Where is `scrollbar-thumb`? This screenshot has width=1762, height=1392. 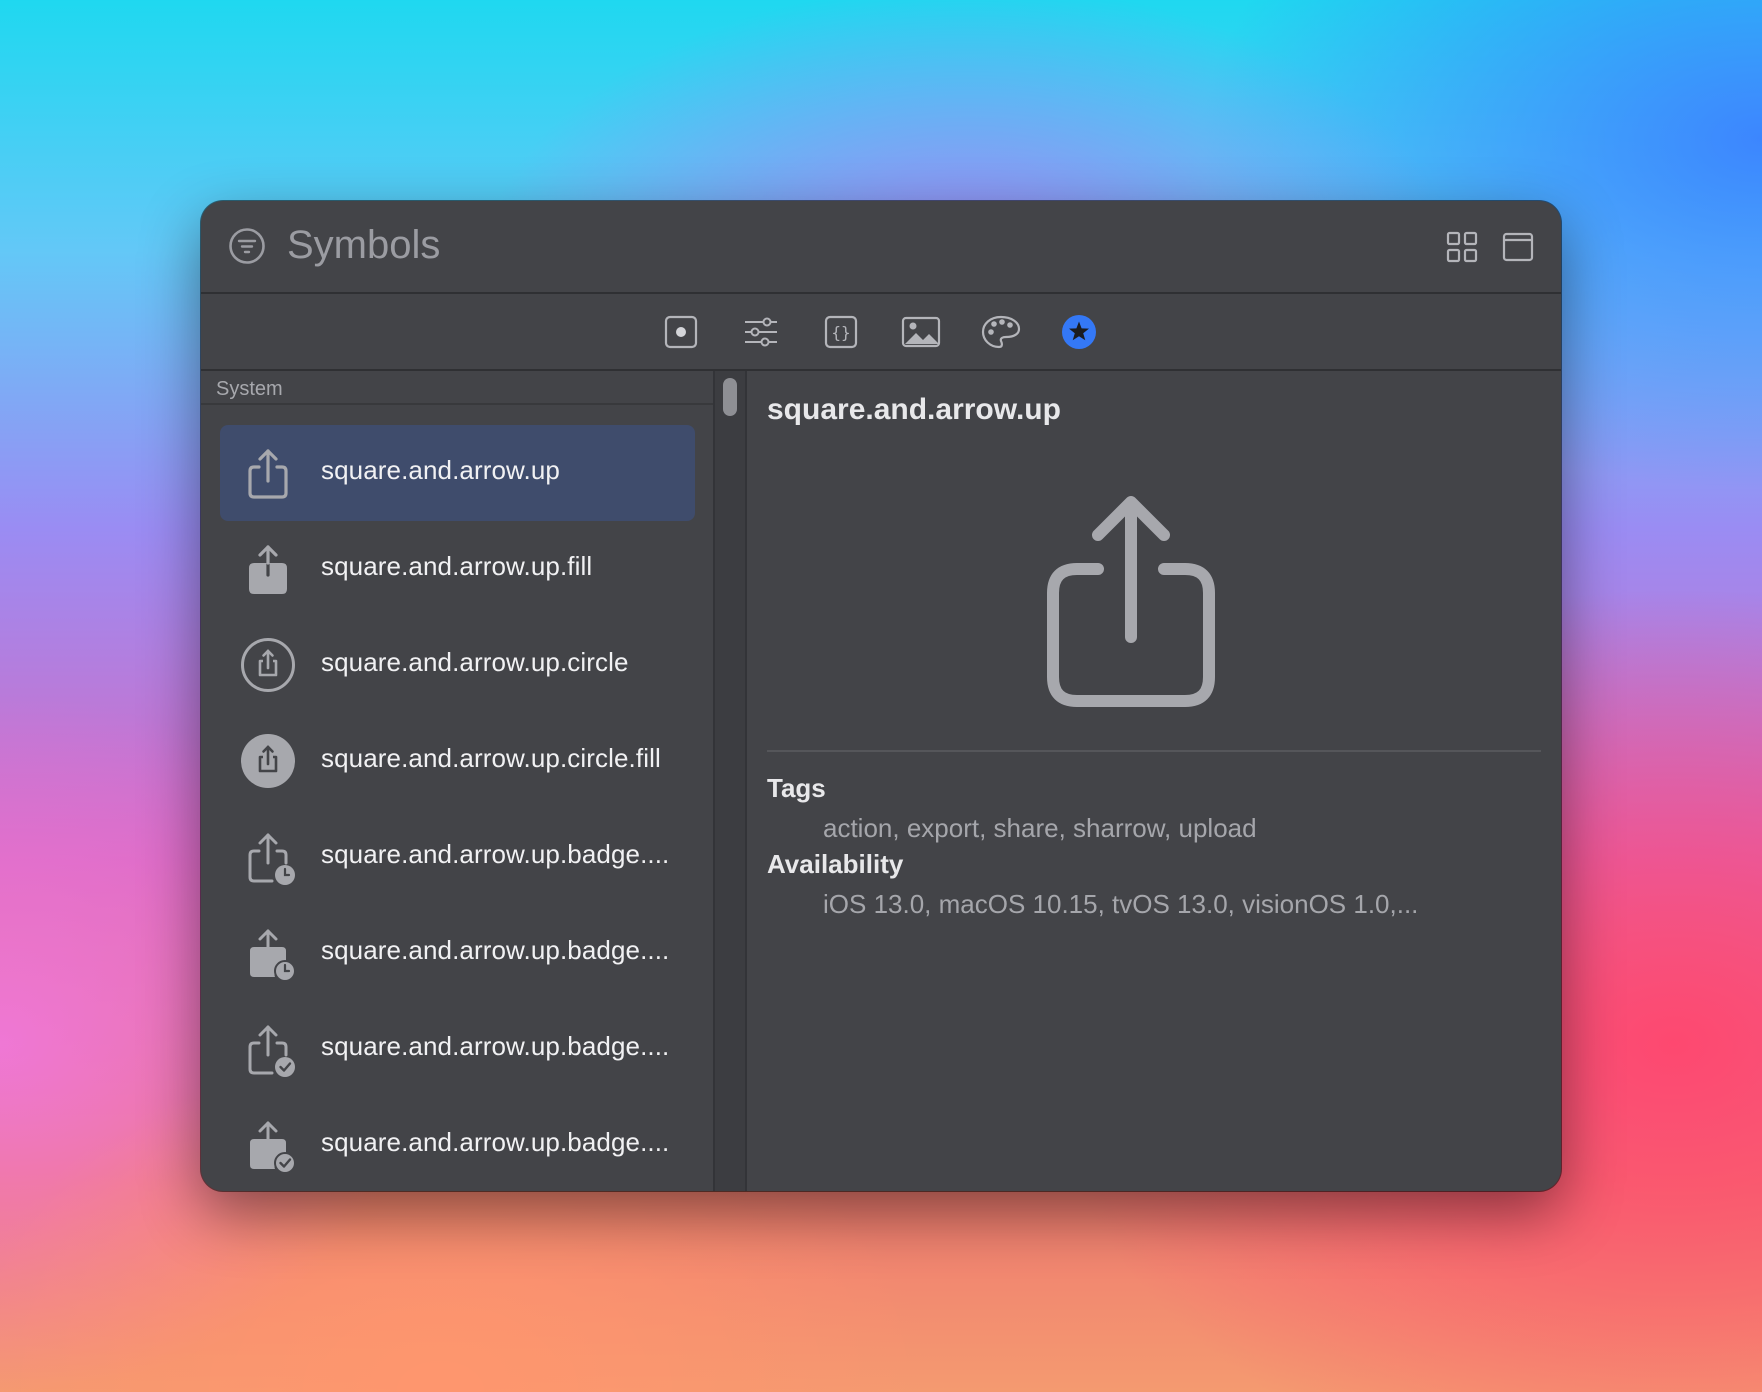
scrollbar-thumb is located at coordinates (730, 397).